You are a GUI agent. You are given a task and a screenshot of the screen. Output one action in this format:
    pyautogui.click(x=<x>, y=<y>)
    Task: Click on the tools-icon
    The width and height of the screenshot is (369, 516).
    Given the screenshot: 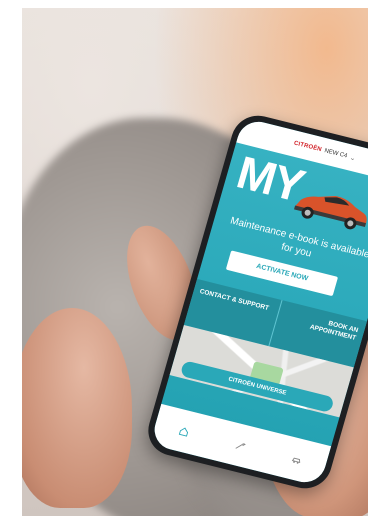 What is the action you would take?
    pyautogui.click(x=240, y=445)
    